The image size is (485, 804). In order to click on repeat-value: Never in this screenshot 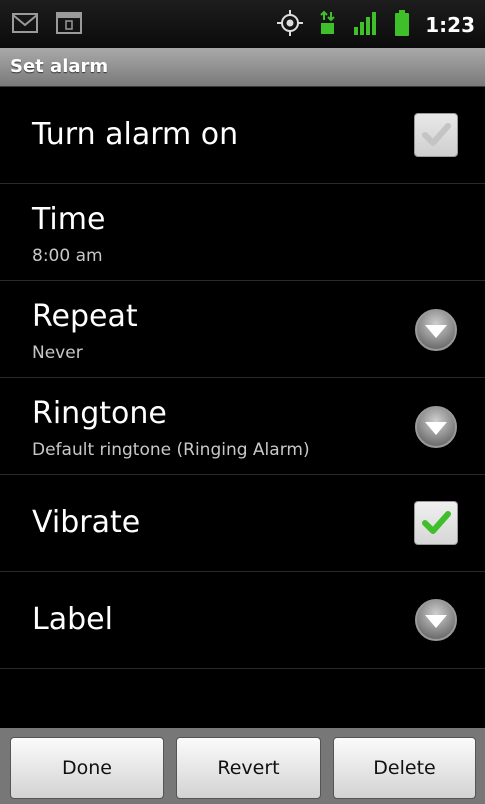, I will do `click(57, 353)`.